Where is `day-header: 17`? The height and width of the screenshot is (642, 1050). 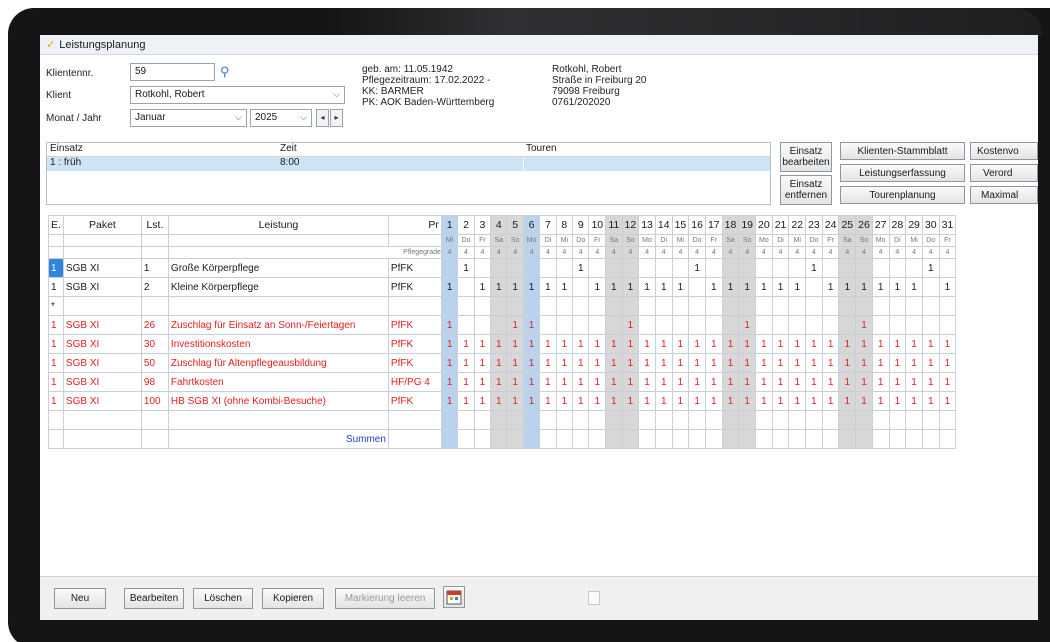
day-header: 17 is located at coordinates (713, 225).